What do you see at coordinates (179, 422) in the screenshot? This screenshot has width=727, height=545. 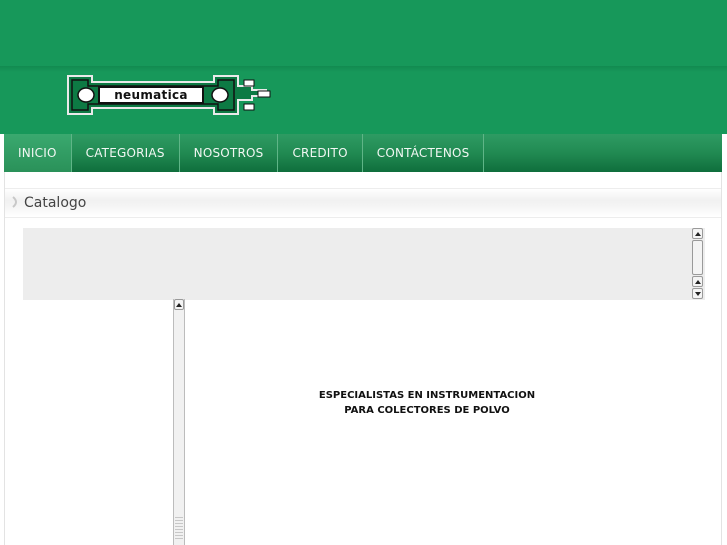 I see `left-frame-scrollbar` at bounding box center [179, 422].